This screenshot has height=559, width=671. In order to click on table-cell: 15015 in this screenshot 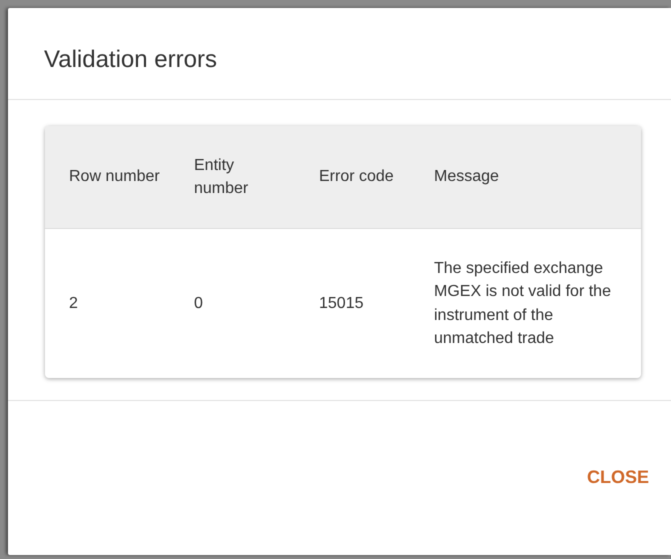, I will do `click(352, 303)`.